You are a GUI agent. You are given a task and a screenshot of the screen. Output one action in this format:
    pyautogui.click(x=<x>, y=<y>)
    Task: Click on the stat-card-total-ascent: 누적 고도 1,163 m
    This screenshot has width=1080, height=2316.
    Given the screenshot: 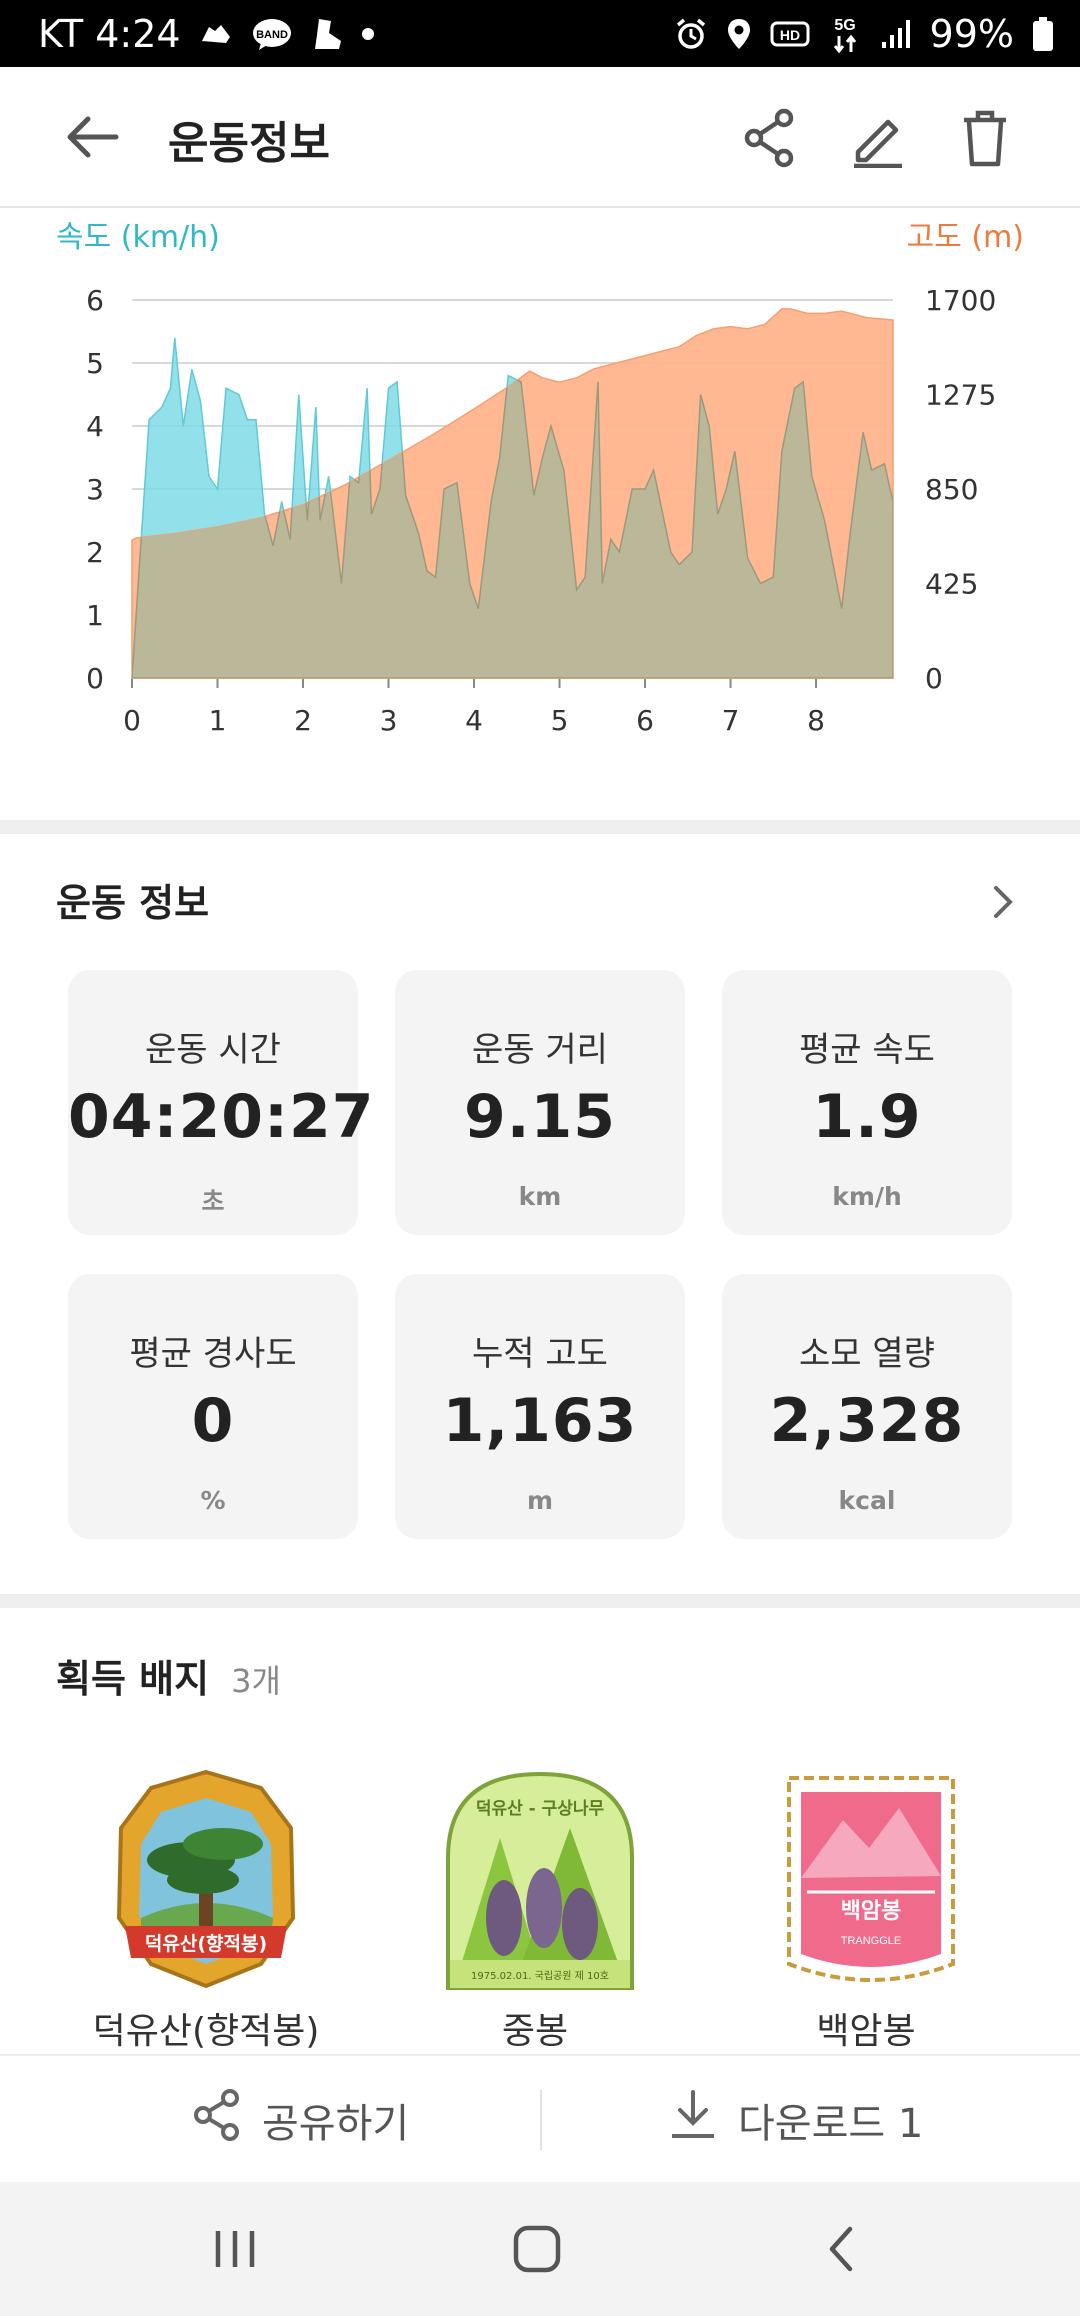 What is the action you would take?
    pyautogui.click(x=540, y=1406)
    